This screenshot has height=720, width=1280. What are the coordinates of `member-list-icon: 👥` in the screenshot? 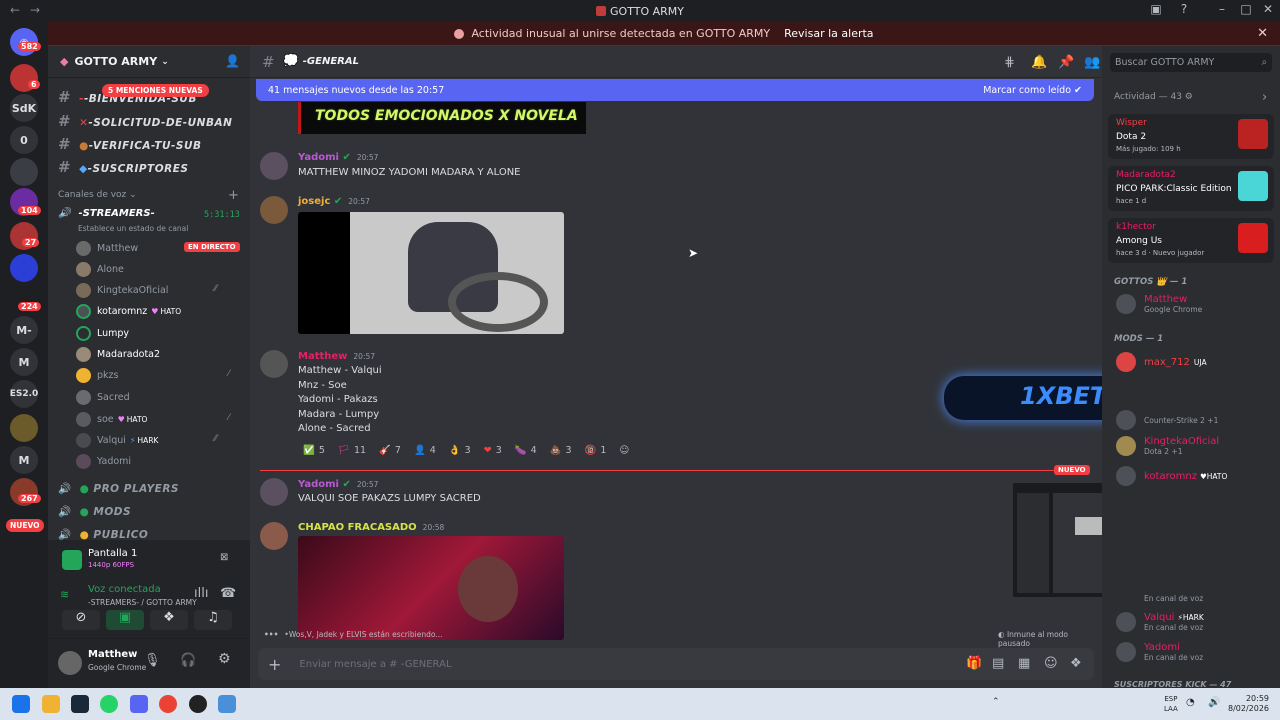 It's located at (1092, 62).